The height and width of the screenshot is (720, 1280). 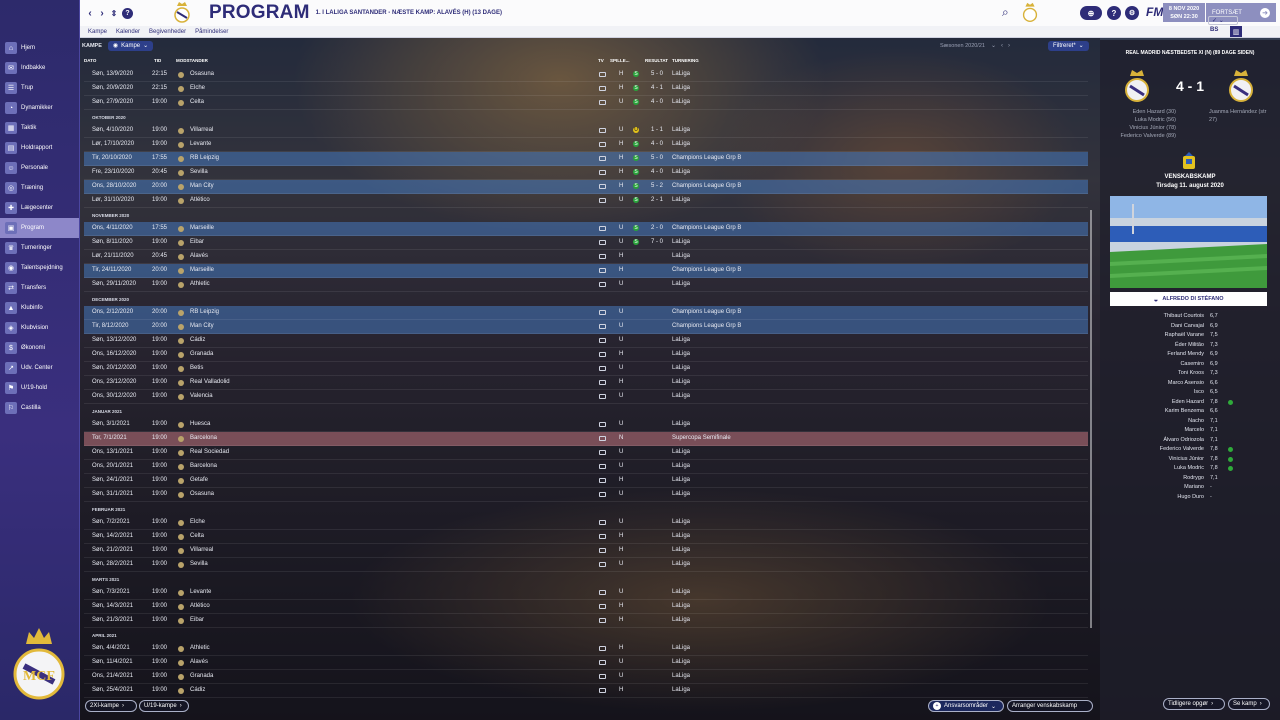 I want to click on player-row: Nacho 7,1, so click(x=1190, y=422).